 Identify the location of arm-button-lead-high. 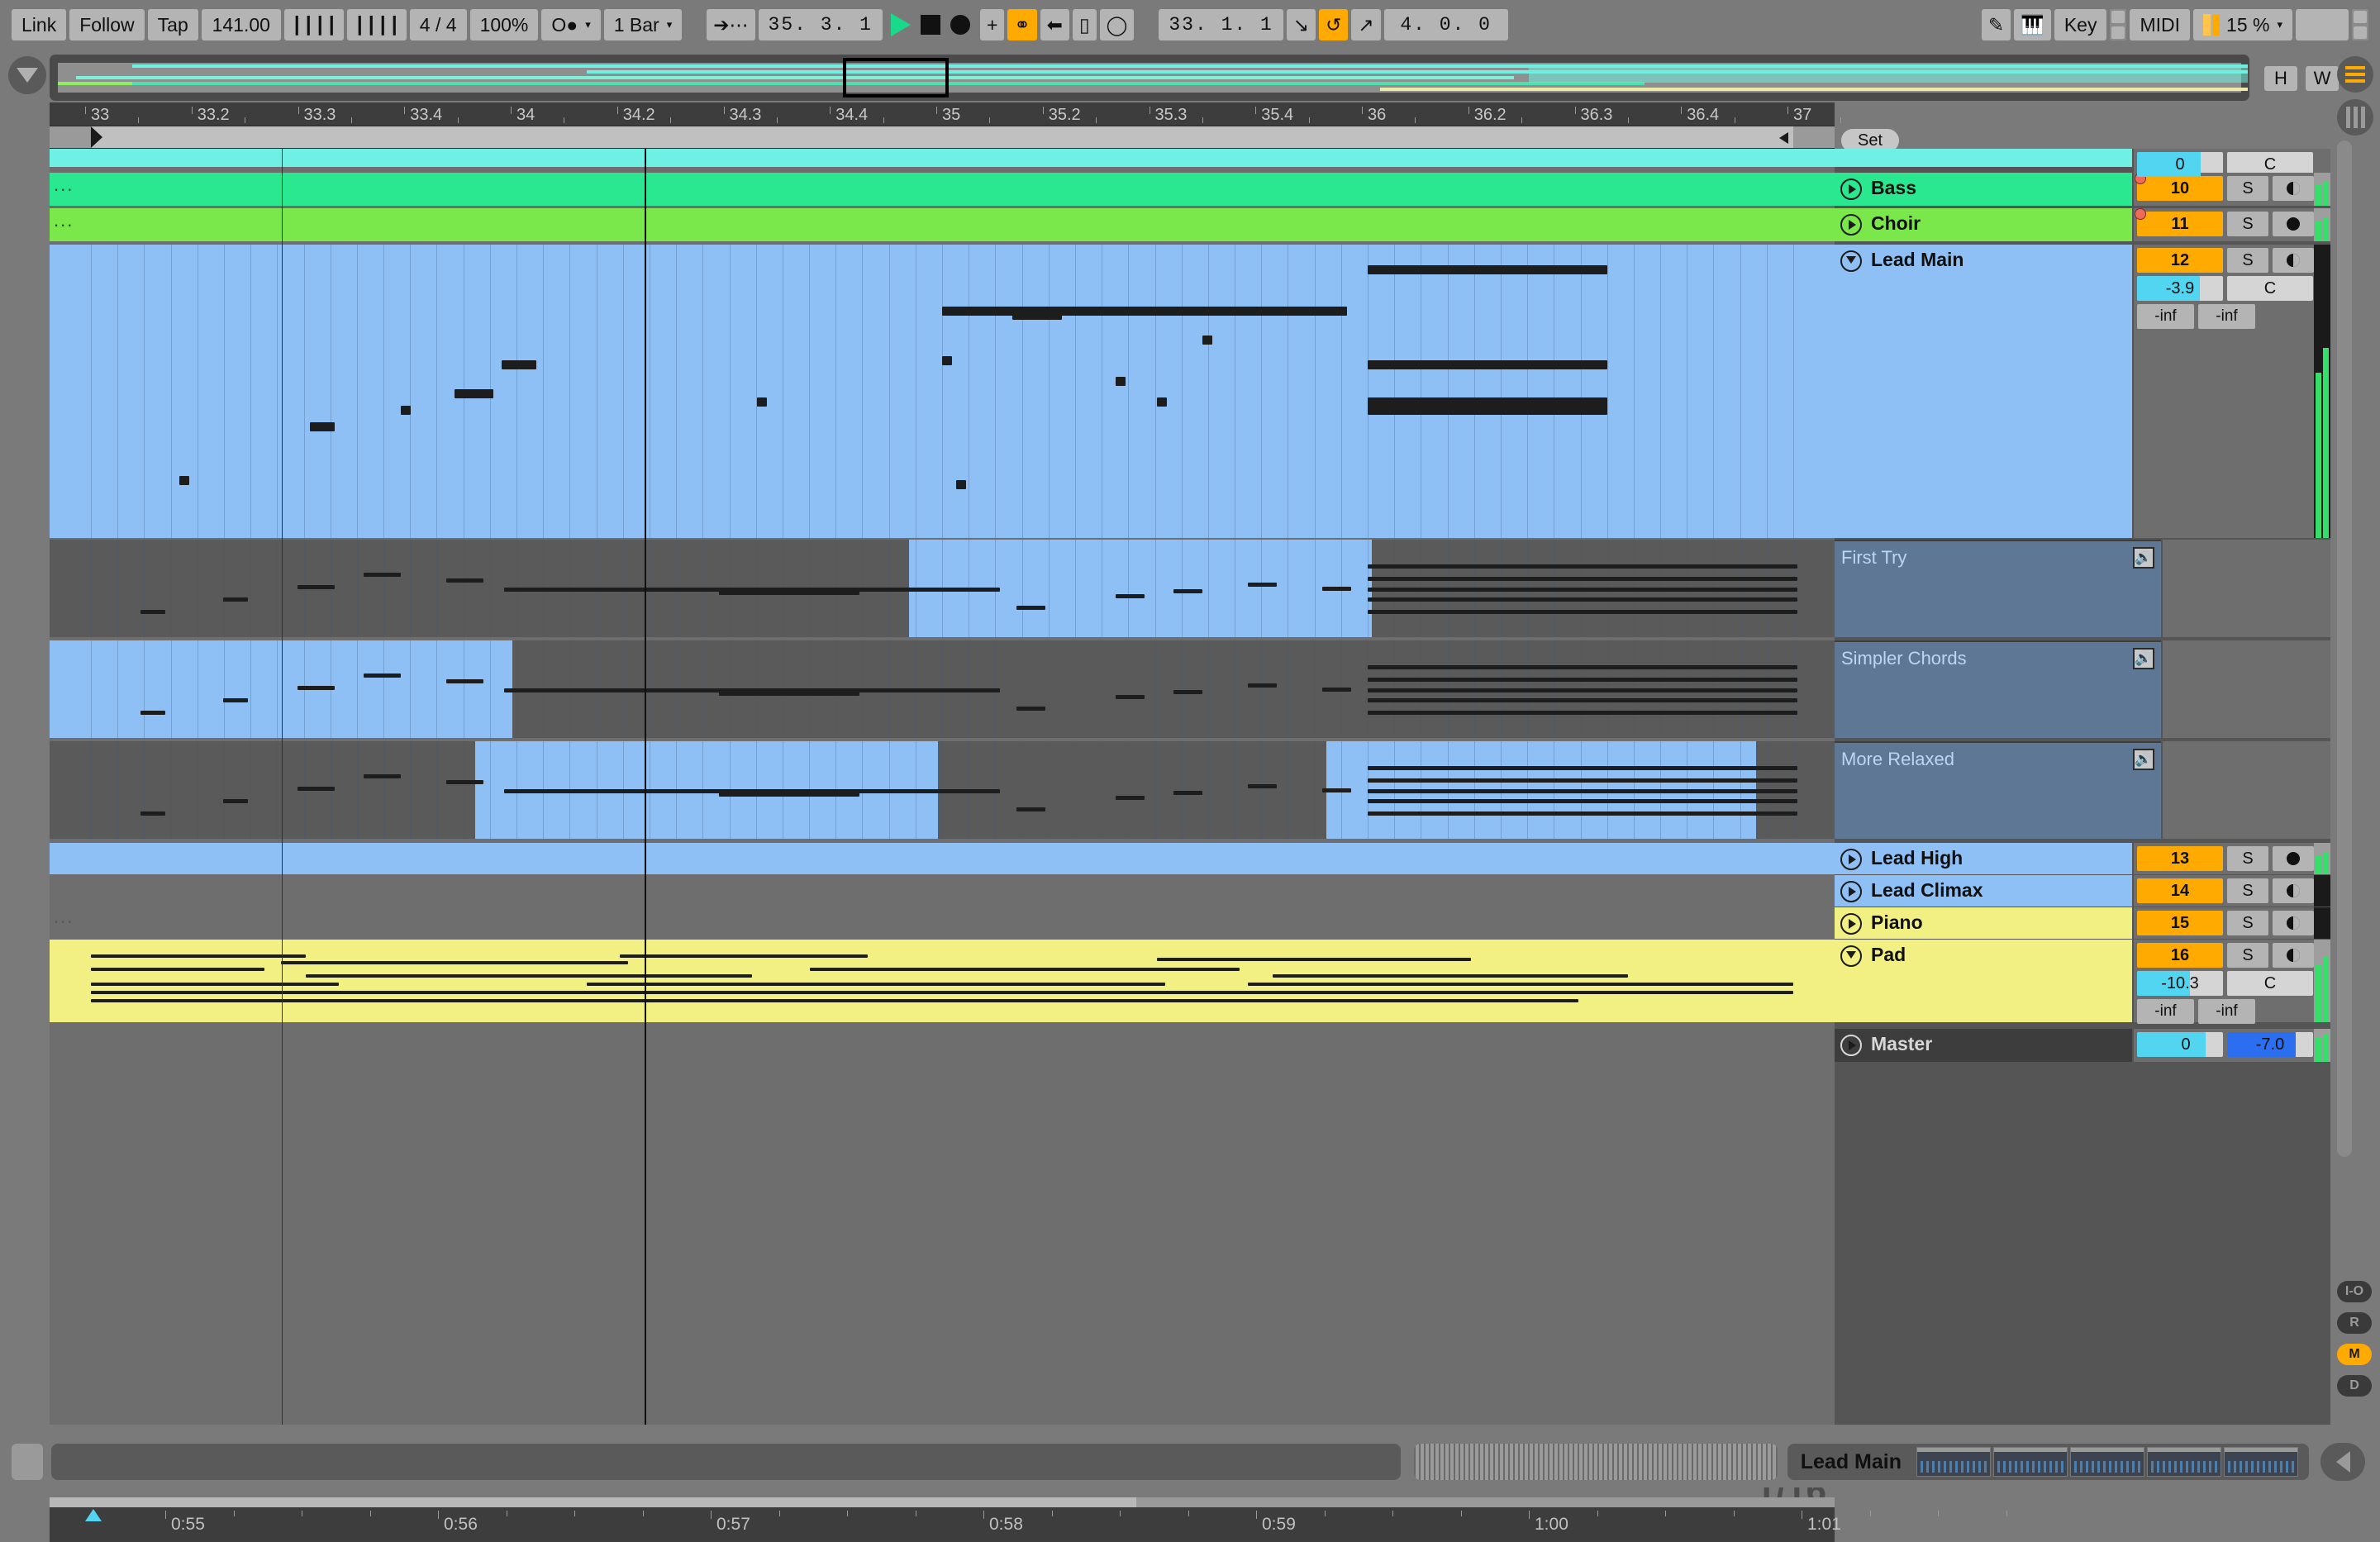
(2293, 858).